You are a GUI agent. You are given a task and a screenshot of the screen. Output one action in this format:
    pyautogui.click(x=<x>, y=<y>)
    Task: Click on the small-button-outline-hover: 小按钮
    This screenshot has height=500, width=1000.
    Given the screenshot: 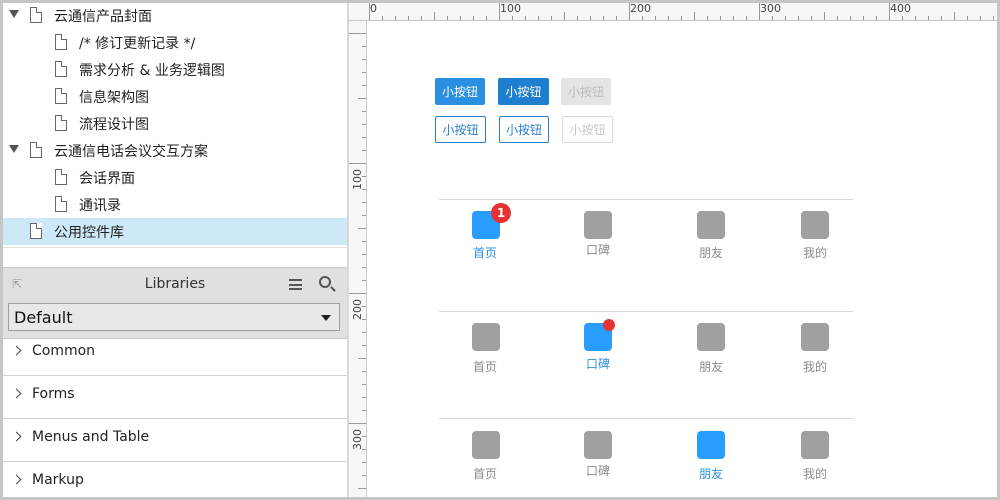 What is the action you would take?
    pyautogui.click(x=524, y=129)
    